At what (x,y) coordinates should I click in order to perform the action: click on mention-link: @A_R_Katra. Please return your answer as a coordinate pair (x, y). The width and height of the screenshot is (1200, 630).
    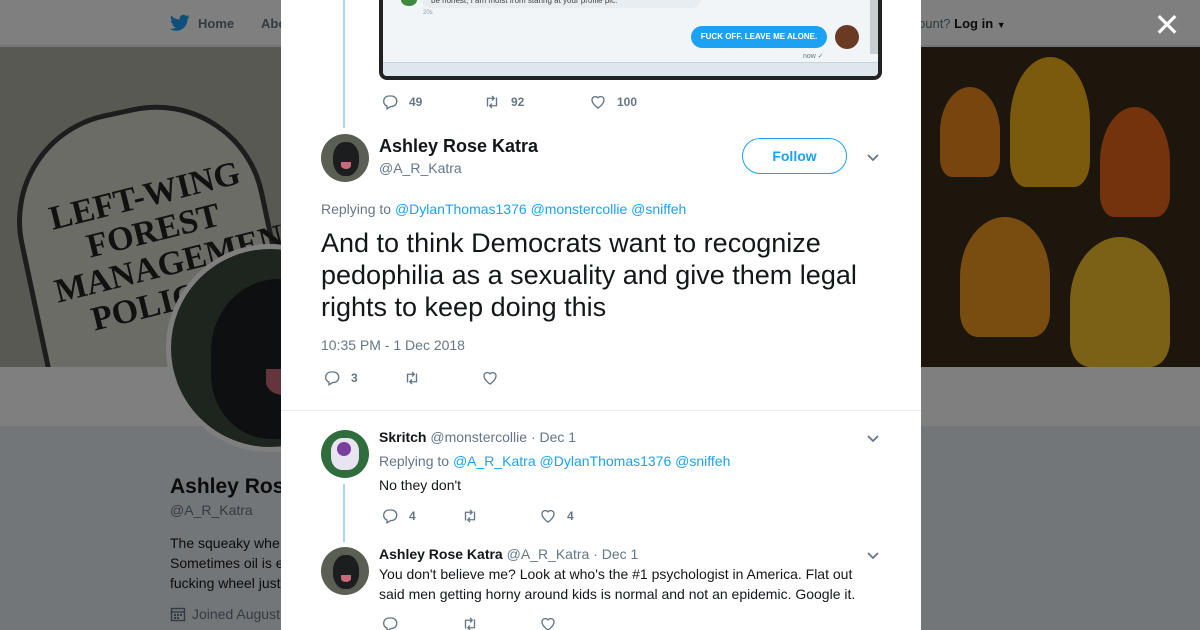
    Looking at the image, I should click on (494, 461).